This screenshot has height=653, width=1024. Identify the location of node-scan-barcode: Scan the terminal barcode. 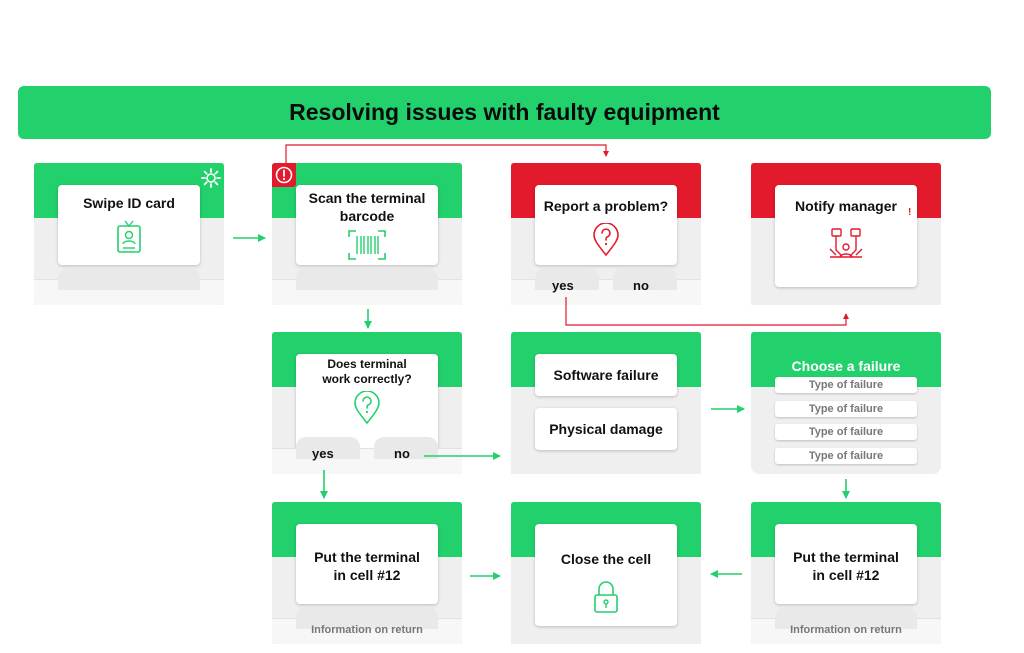
(367, 234).